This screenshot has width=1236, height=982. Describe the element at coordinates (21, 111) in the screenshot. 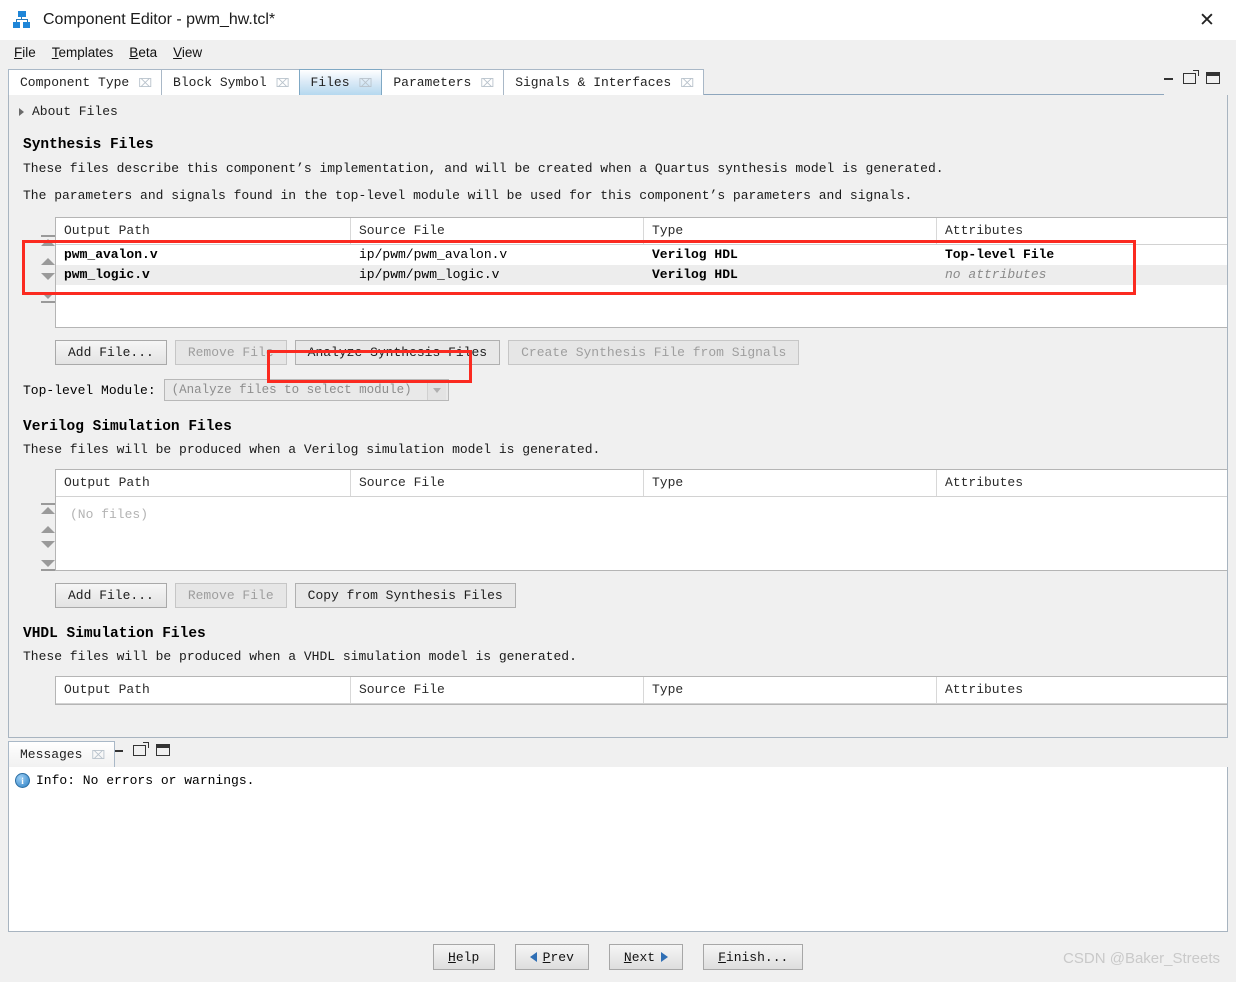

I see `chevron-right-icon` at that location.